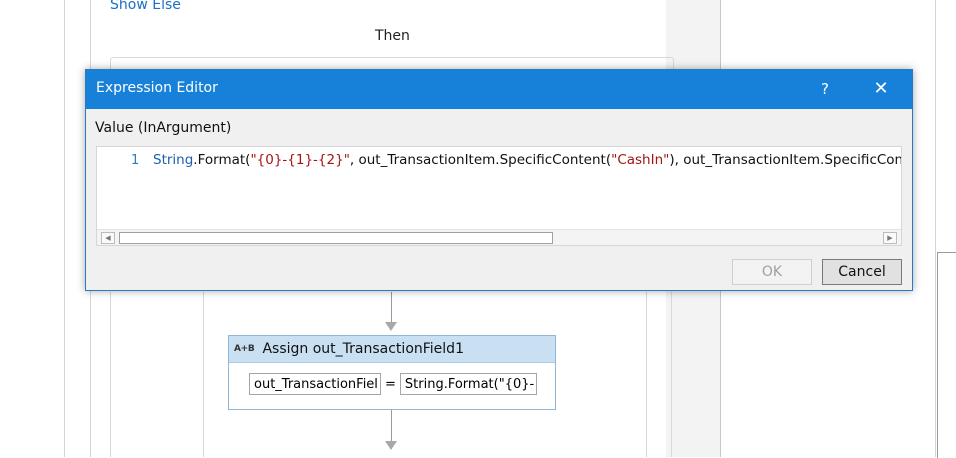  What do you see at coordinates (392, 36) in the screenshot?
I see `then-label: Then` at bounding box center [392, 36].